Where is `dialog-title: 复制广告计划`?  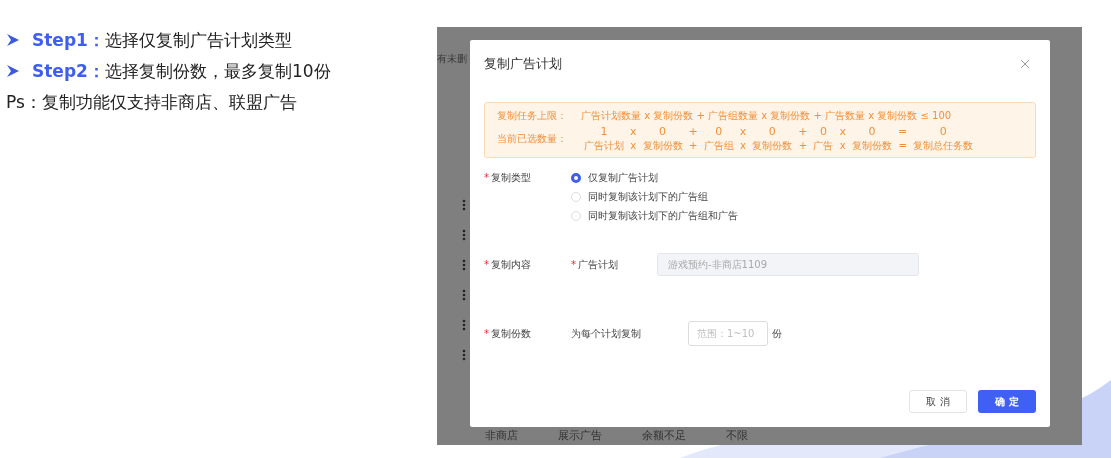
dialog-title: 复制广告计划 is located at coordinates (523, 64).